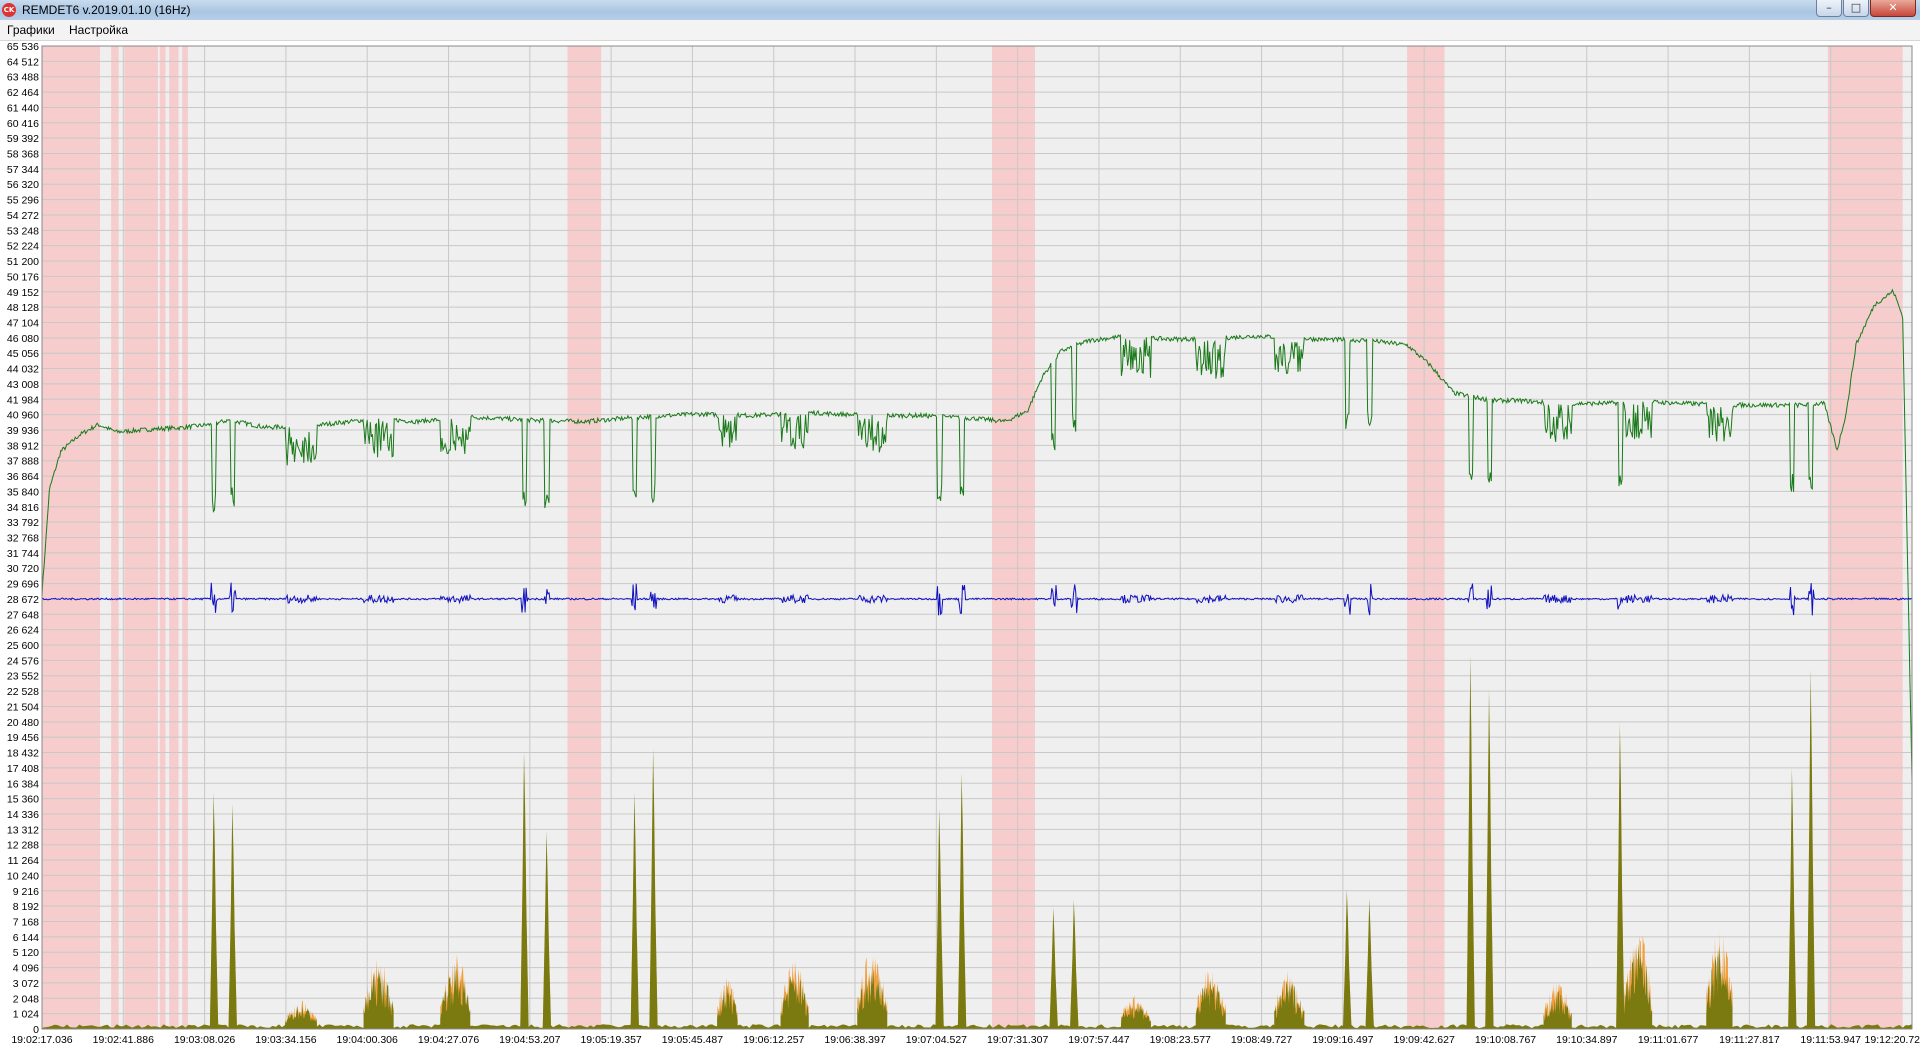 This screenshot has height=1050, width=1920. I want to click on y-tick-label: 3 072, so click(26, 984).